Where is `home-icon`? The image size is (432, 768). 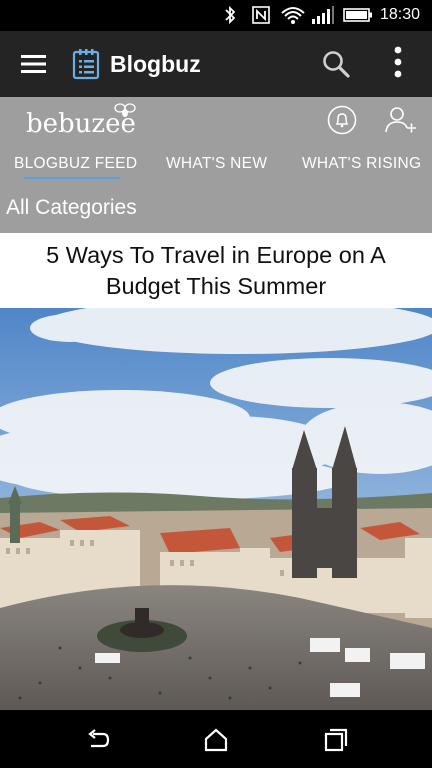 home-icon is located at coordinates (216, 740).